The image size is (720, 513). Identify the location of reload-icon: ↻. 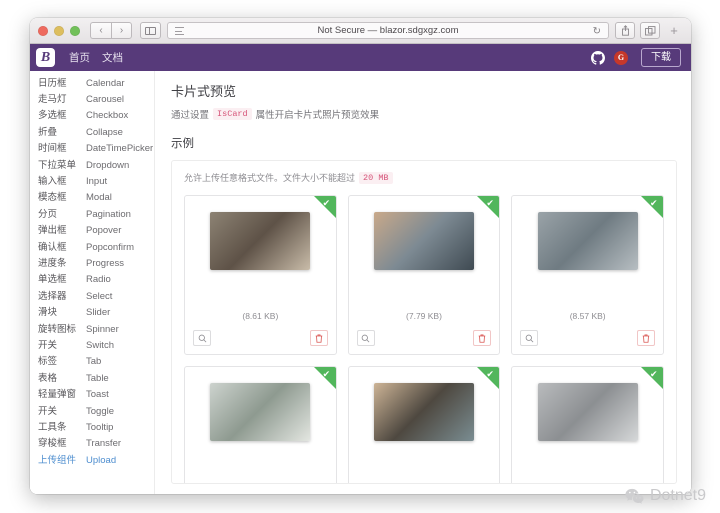
(597, 31).